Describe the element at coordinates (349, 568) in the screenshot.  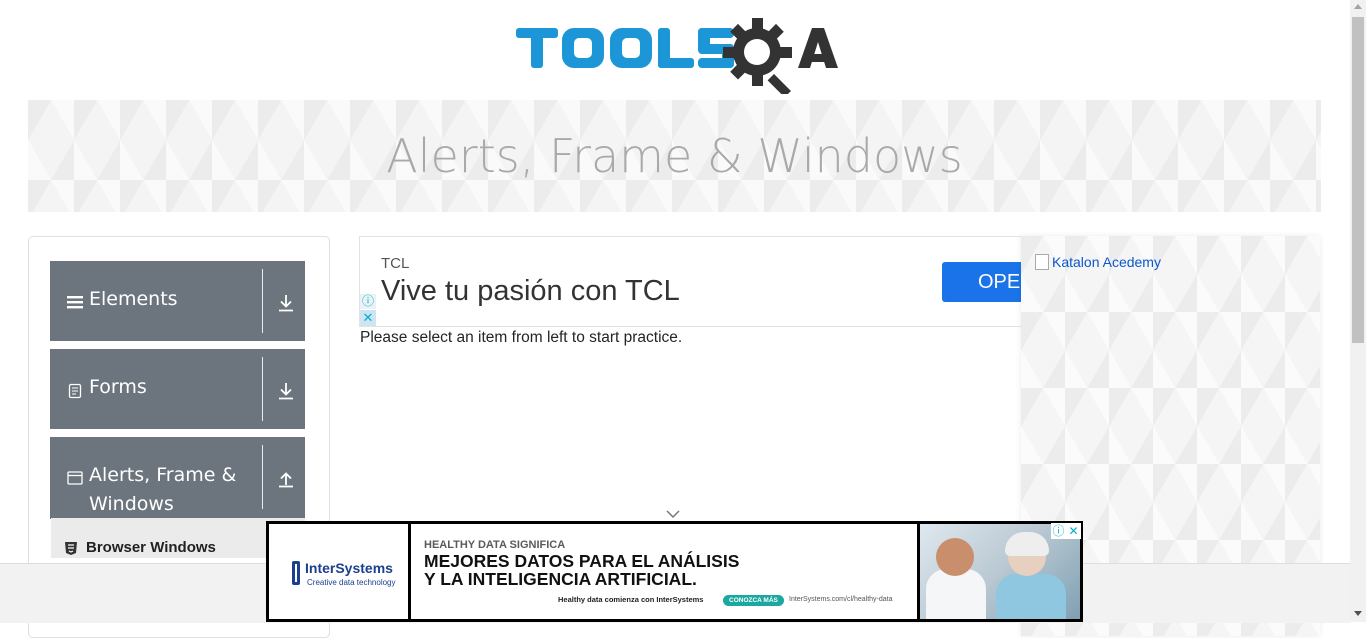
I see `intersystems-name: InterSystems` at that location.